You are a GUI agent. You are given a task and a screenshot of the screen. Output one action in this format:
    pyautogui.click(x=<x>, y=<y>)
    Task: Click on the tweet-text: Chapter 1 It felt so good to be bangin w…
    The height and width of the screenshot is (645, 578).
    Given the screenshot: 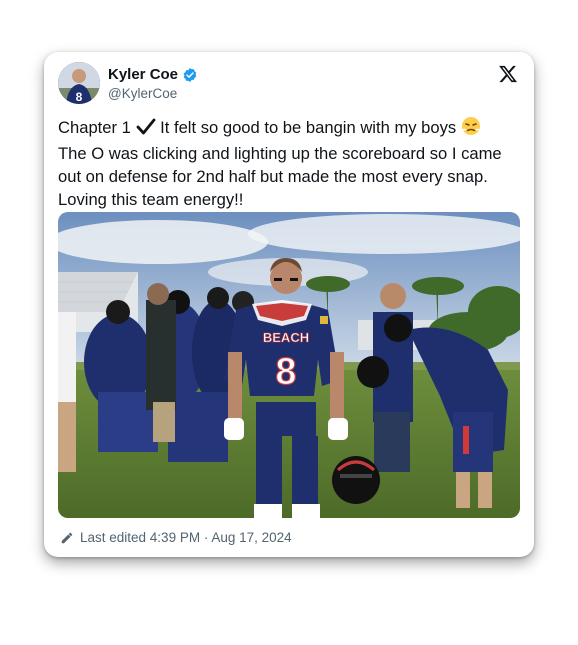 What is the action you would take?
    pyautogui.click(x=292, y=163)
    